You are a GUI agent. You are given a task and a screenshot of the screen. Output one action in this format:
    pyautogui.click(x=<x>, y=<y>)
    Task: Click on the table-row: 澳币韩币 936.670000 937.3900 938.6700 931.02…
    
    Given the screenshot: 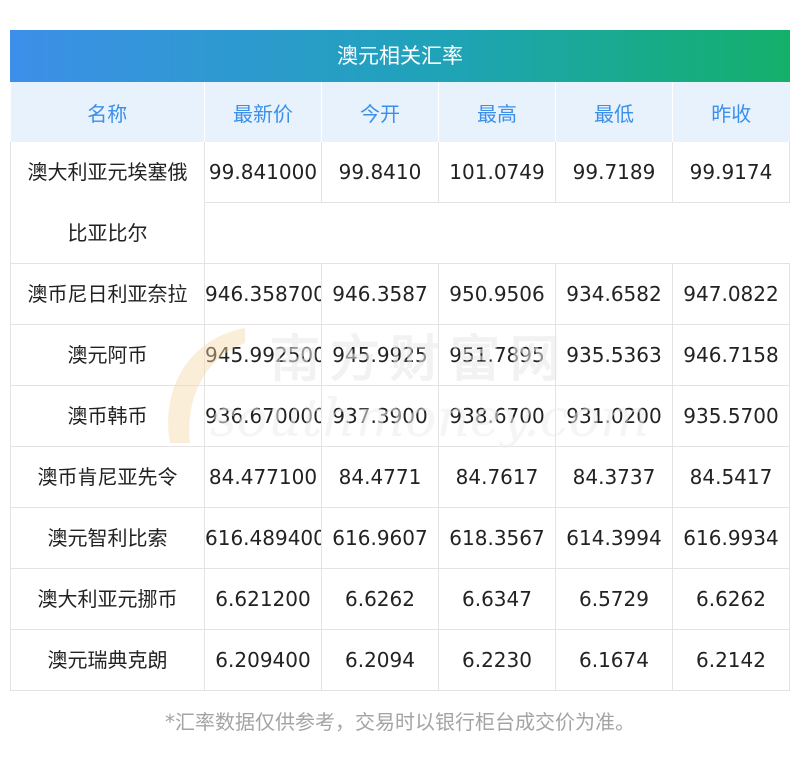 What is the action you would take?
    pyautogui.click(x=400, y=416)
    